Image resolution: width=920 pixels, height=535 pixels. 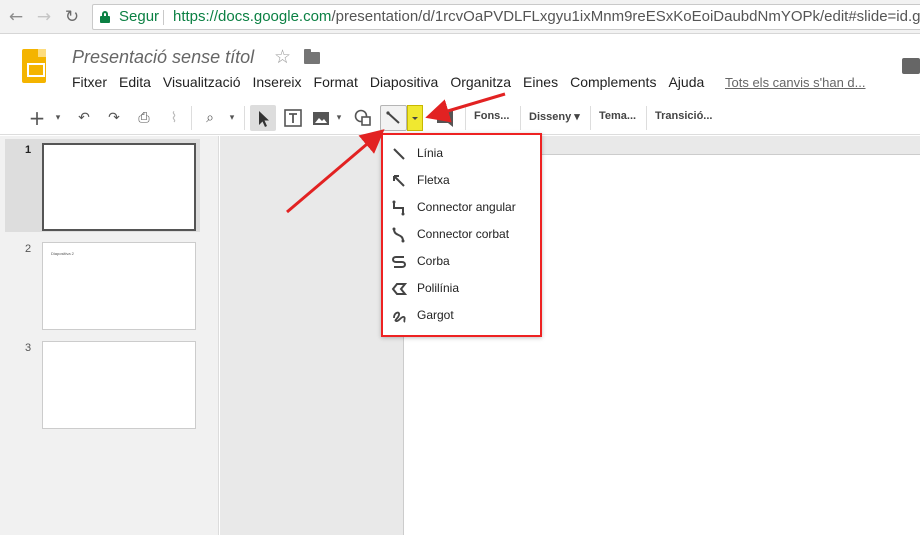 I want to click on redo-icon: ↷, so click(x=114, y=118).